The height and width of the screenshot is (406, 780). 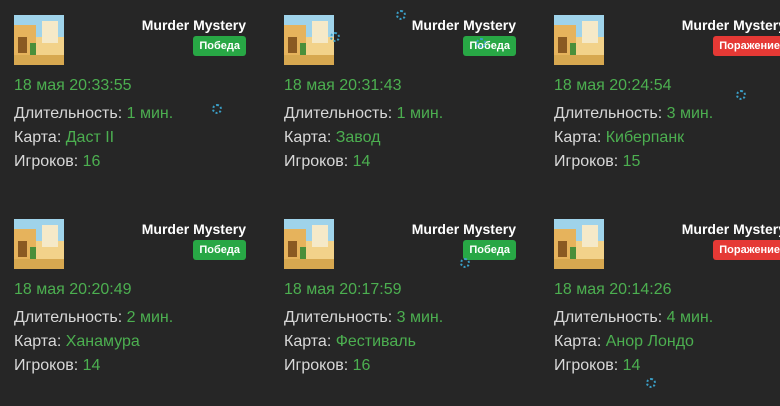 I want to click on match-date: 18 мая 20:24:54, so click(x=613, y=85).